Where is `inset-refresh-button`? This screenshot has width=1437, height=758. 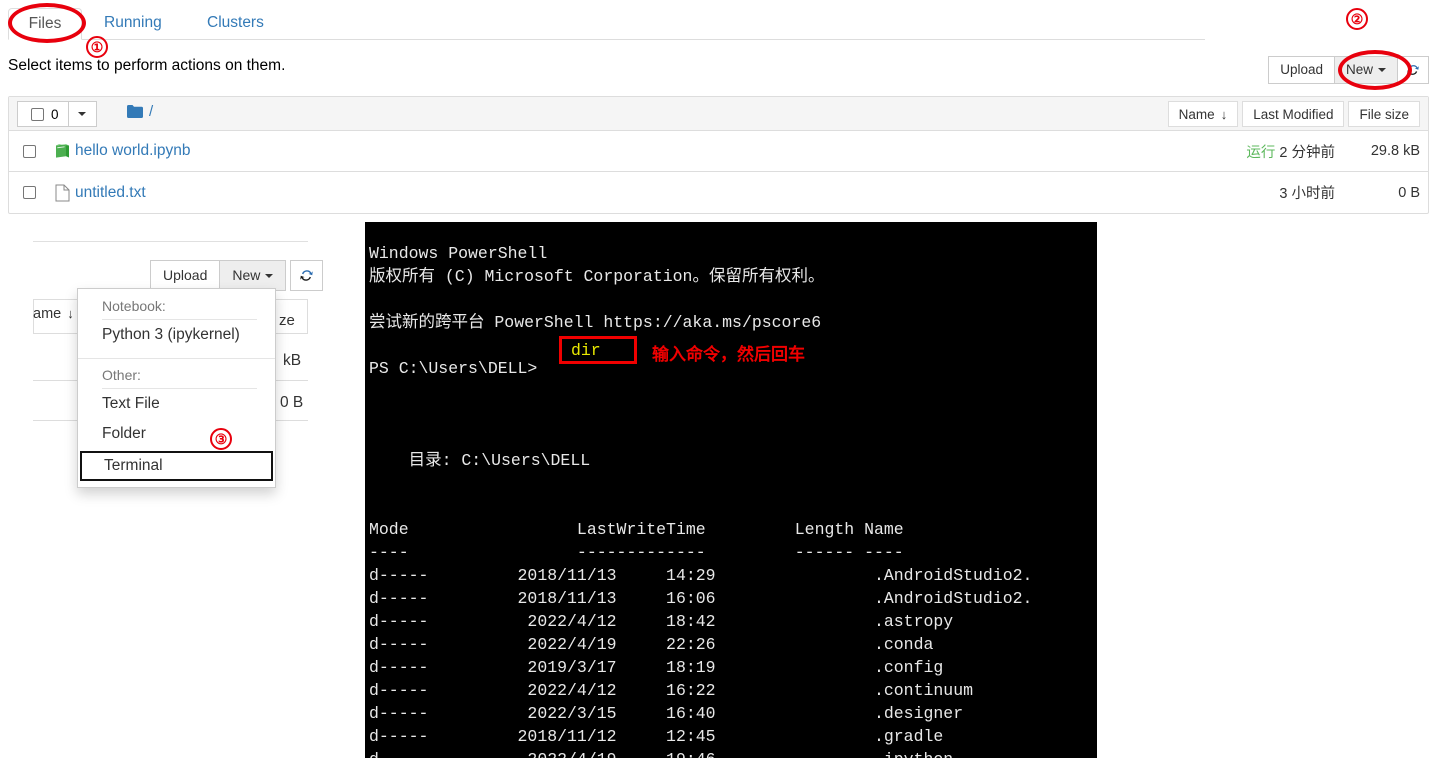 inset-refresh-button is located at coordinates (307, 275).